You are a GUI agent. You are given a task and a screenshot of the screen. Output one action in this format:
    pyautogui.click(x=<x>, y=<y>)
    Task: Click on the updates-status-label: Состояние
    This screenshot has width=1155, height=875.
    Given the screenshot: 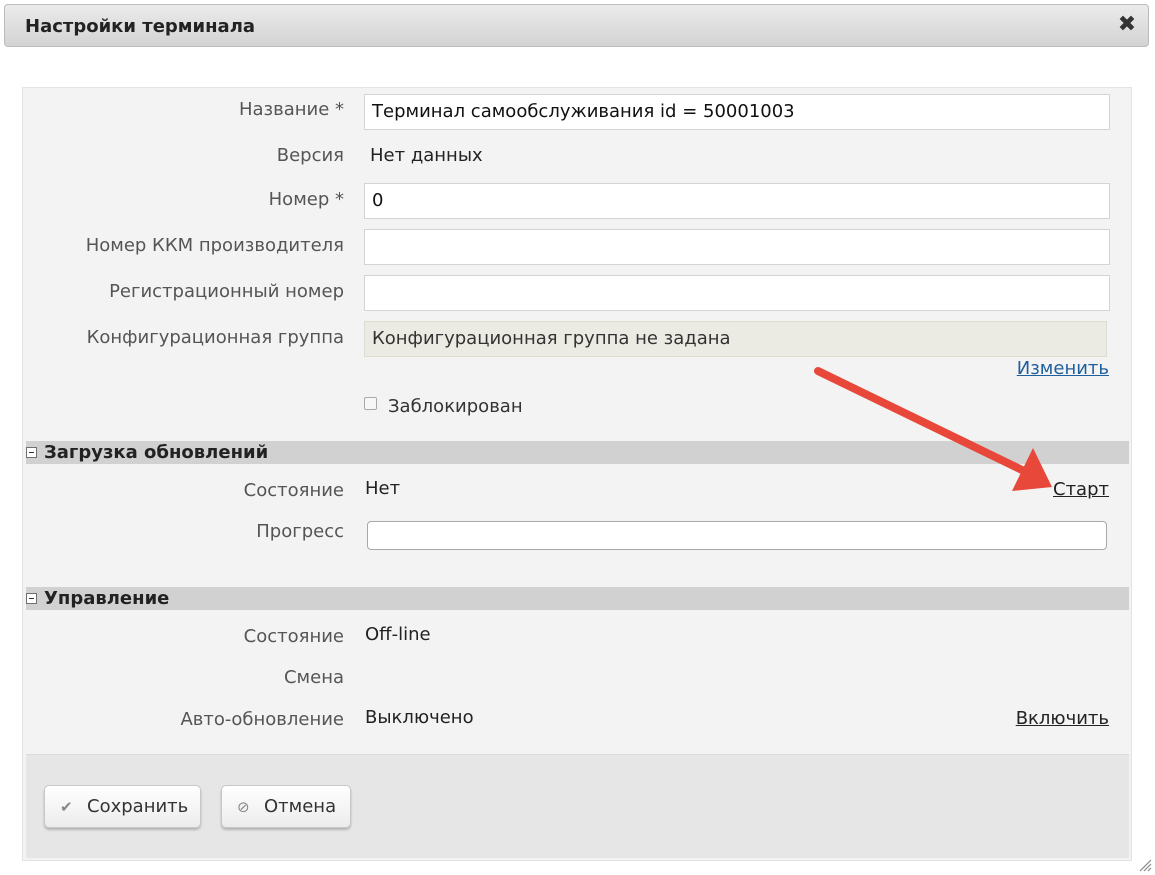 What is the action you would take?
    pyautogui.click(x=293, y=490)
    